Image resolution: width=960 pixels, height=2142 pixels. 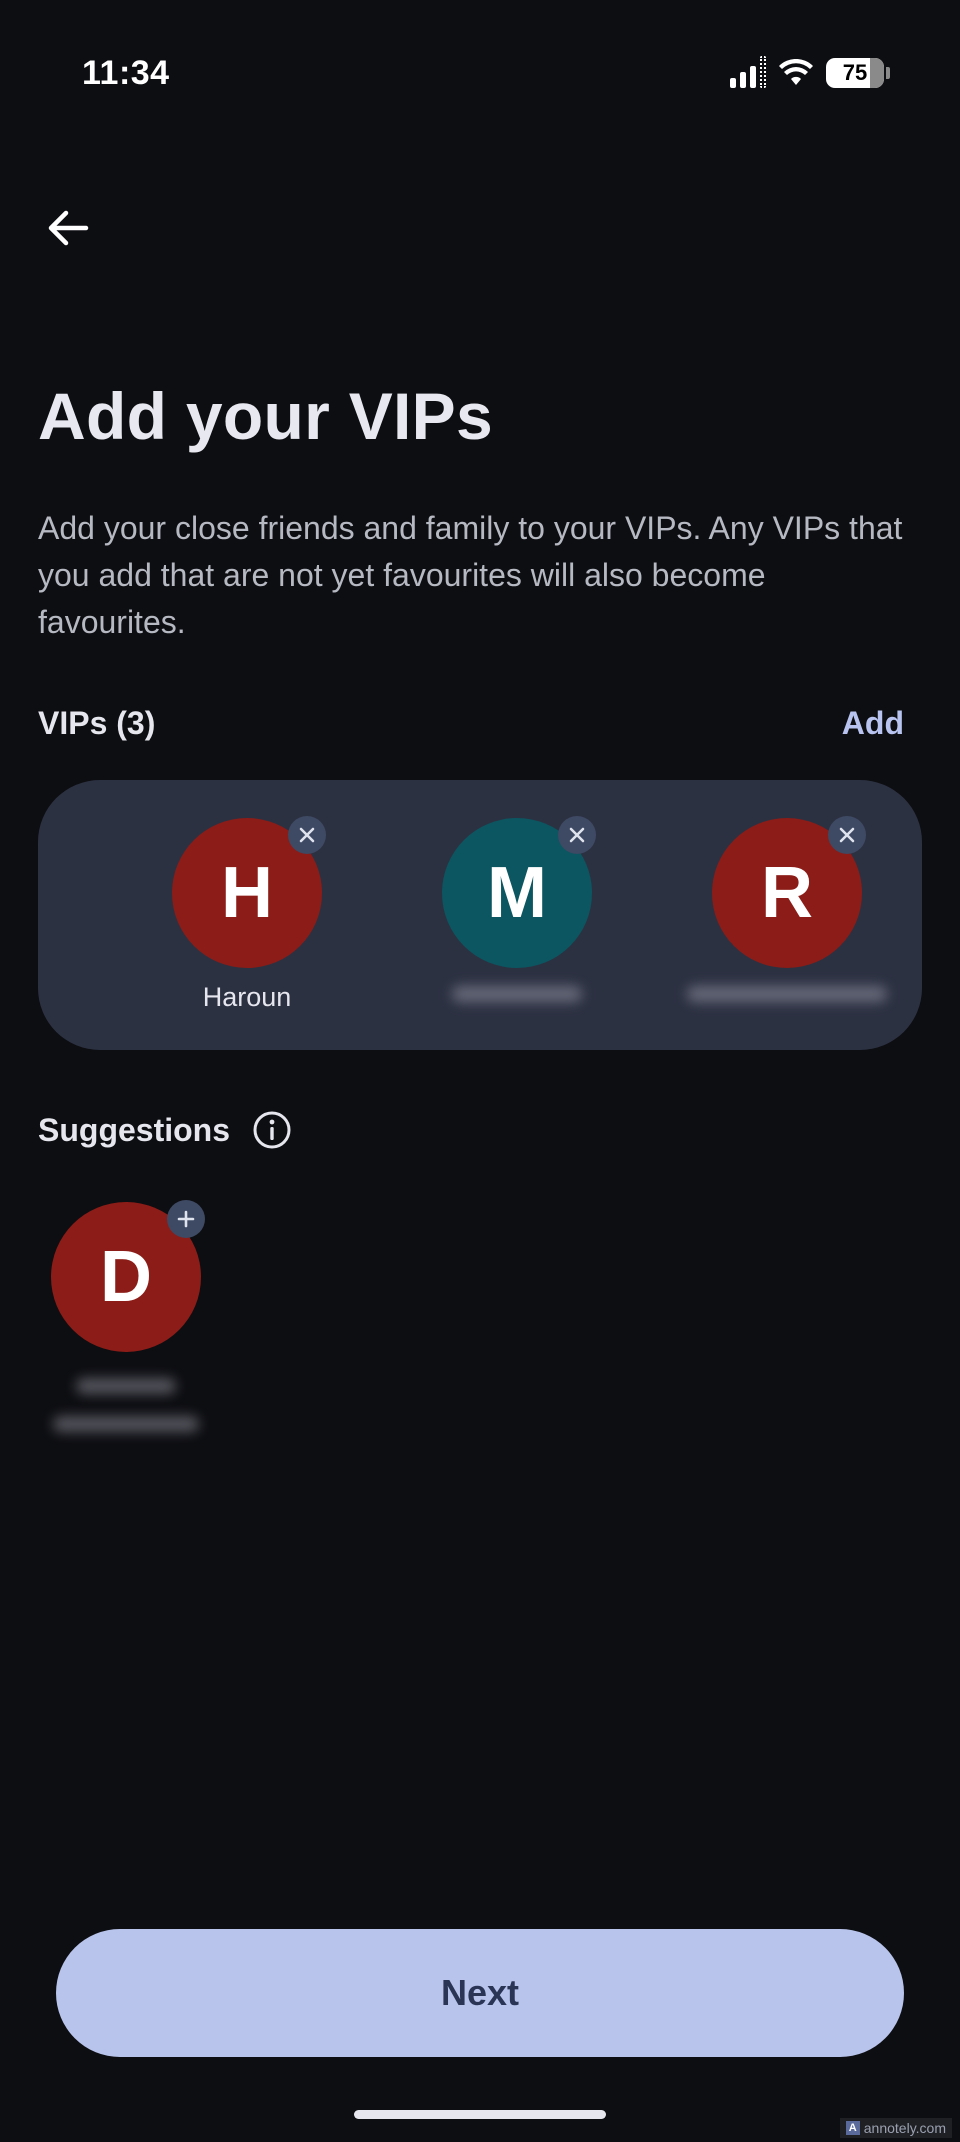 I want to click on vip-item: R, so click(x=787, y=909).